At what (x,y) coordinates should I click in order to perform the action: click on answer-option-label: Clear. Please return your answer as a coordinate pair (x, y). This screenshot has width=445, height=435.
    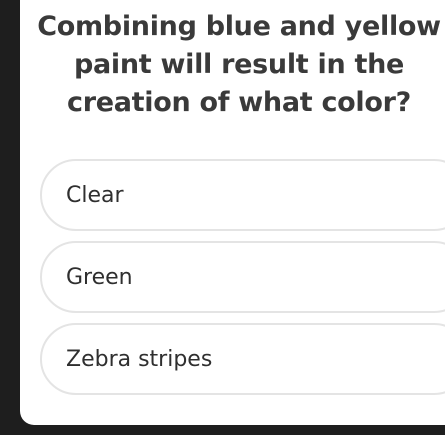
    Looking at the image, I should click on (95, 195).